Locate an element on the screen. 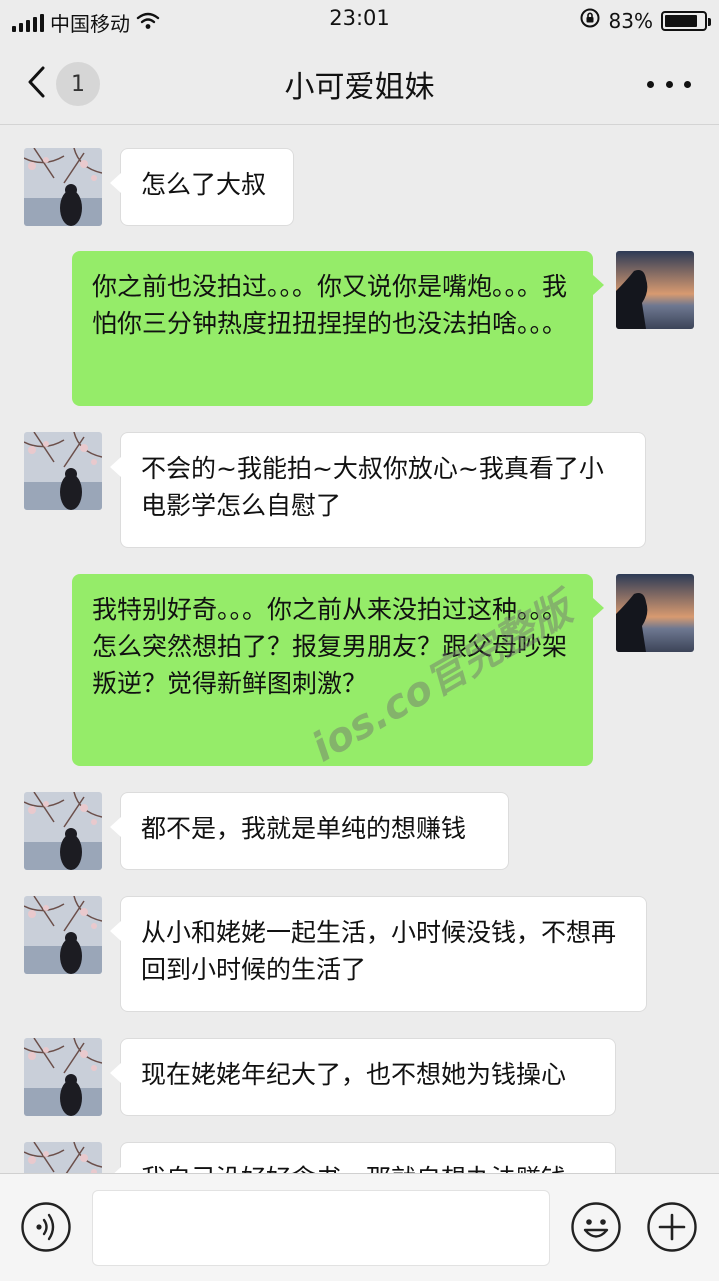  plus-icon is located at coordinates (672, 1229).